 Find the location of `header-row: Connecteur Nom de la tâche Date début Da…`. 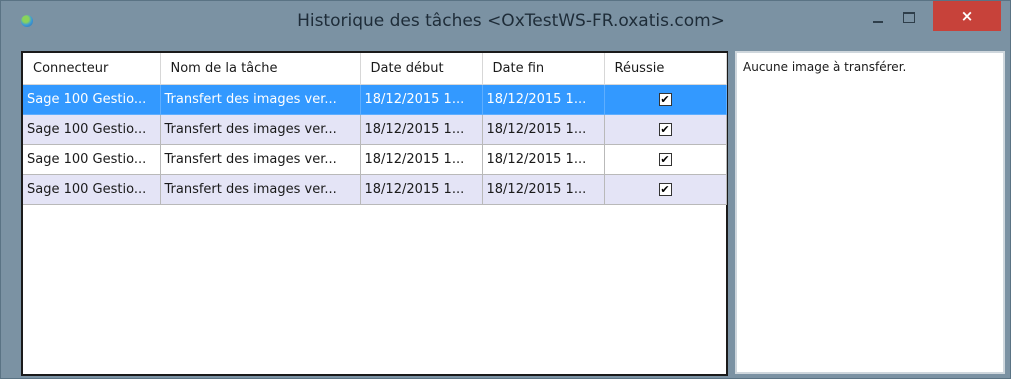

header-row: Connecteur Nom de la tâche Date début Da… is located at coordinates (375, 69).